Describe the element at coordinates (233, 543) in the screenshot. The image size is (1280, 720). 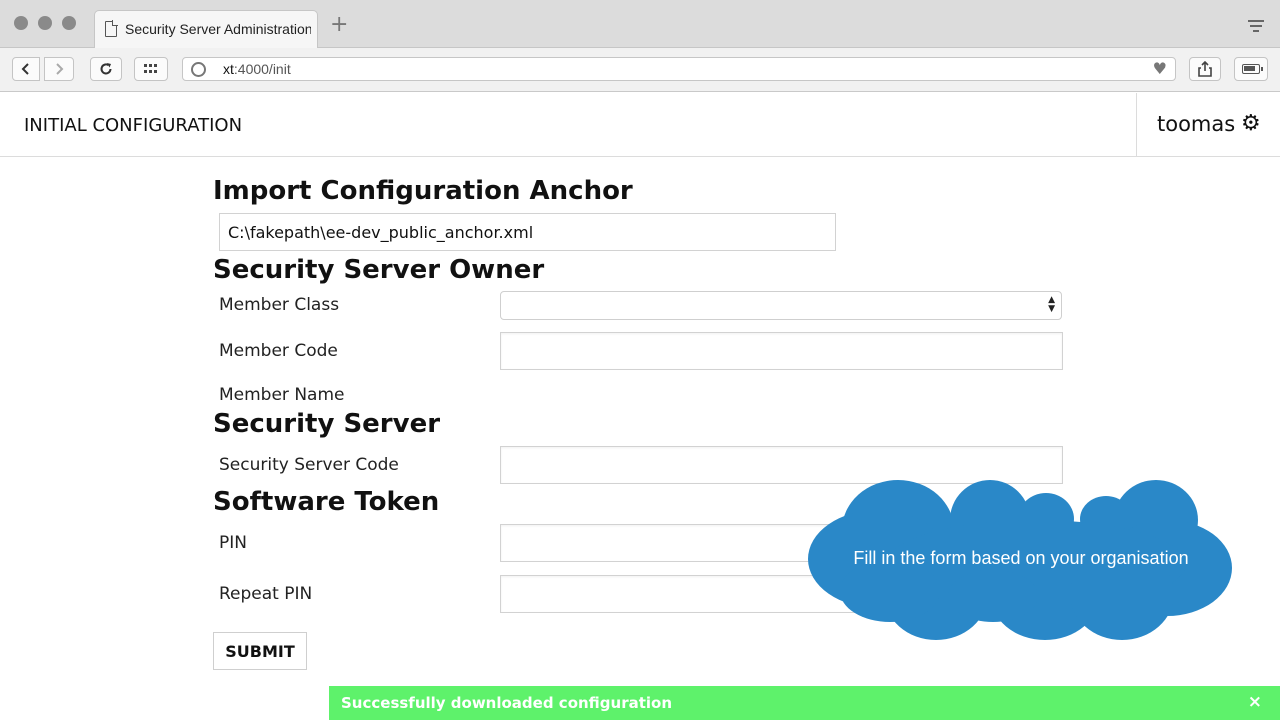
I see `pin-label: PIN` at that location.